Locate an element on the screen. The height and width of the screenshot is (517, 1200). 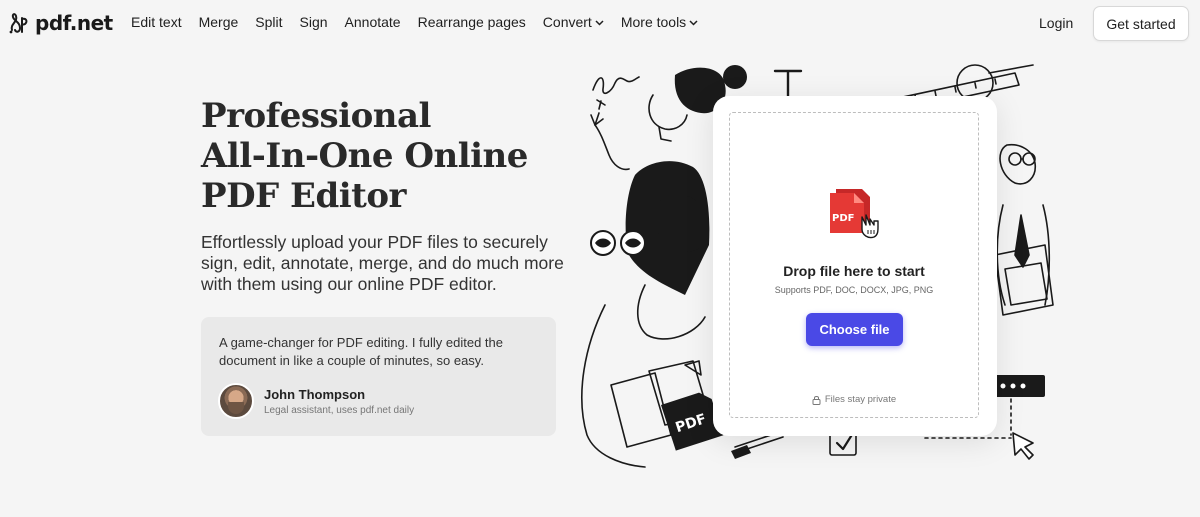
nav-item-sign: Sign is located at coordinates (314, 22).